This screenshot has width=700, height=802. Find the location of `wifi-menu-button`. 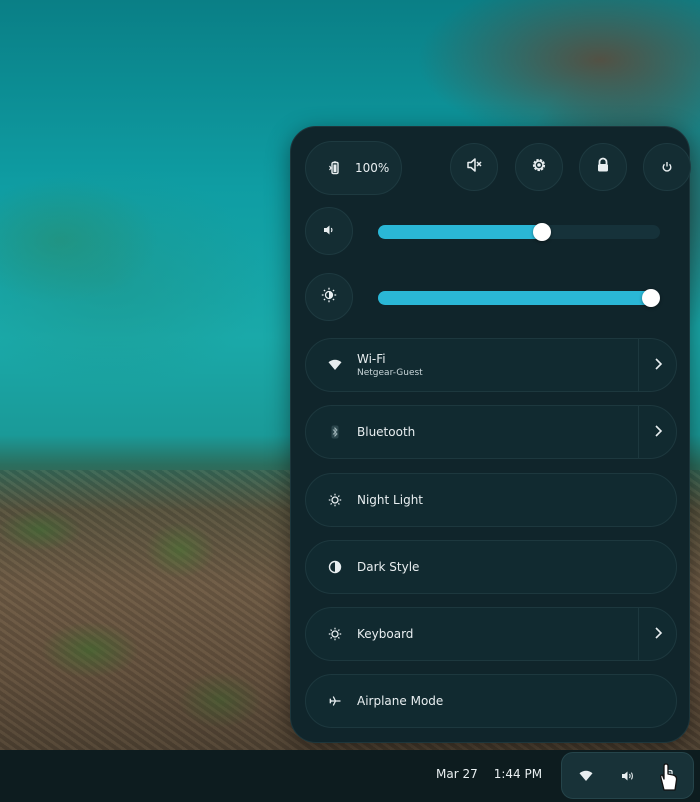

wifi-menu-button is located at coordinates (657, 365).